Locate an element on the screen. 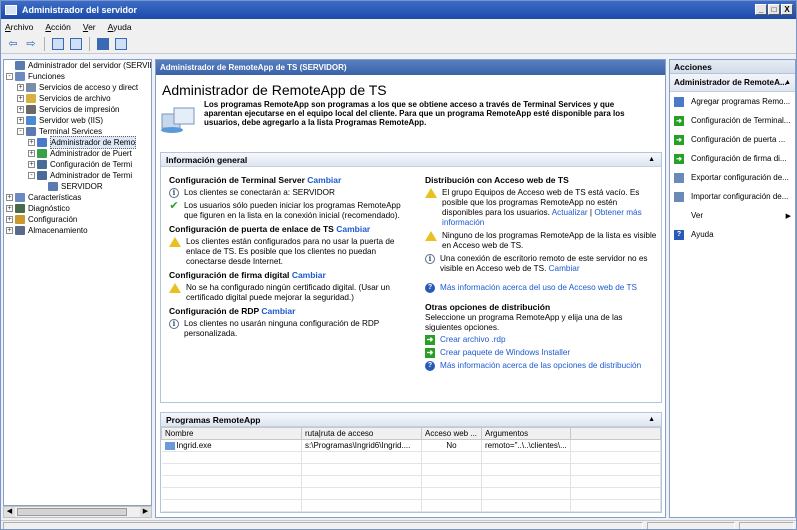 This screenshot has width=797, height=530. action-label: Ayuda is located at coordinates (702, 234).